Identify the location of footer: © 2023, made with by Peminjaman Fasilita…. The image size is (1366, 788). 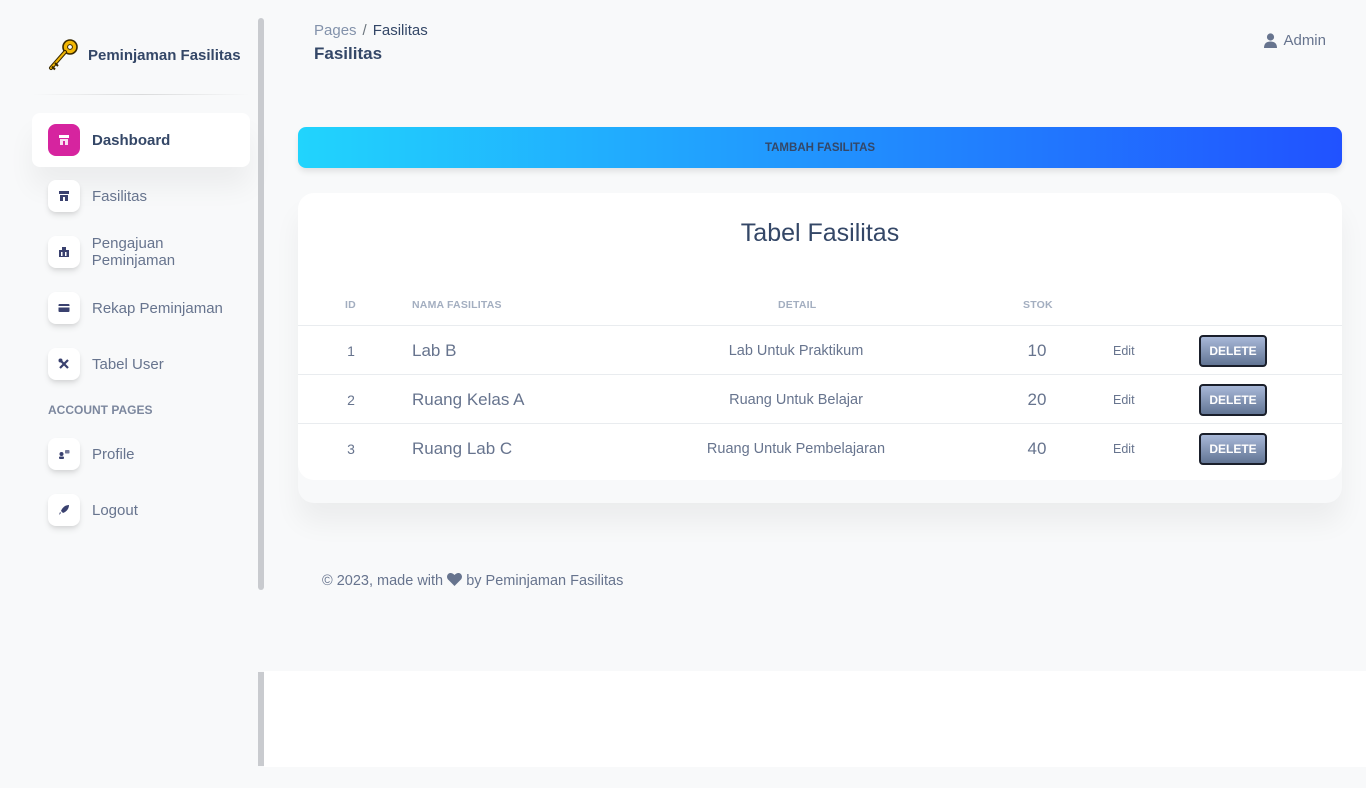
(472, 581).